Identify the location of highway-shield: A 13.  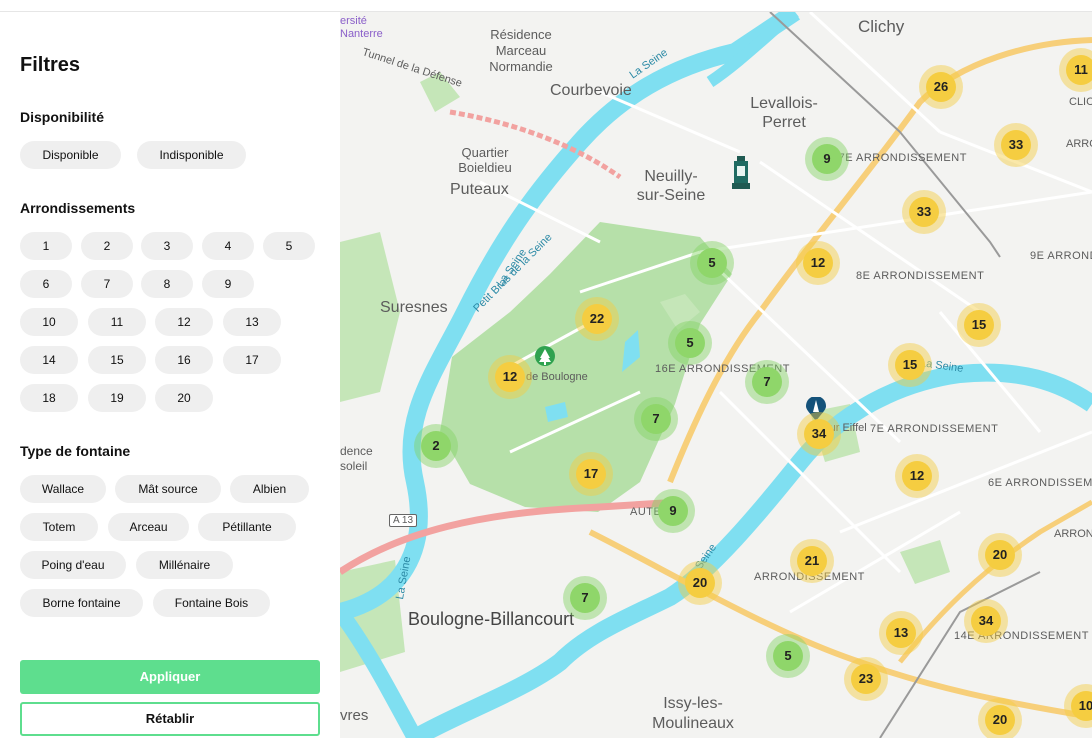
(403, 520).